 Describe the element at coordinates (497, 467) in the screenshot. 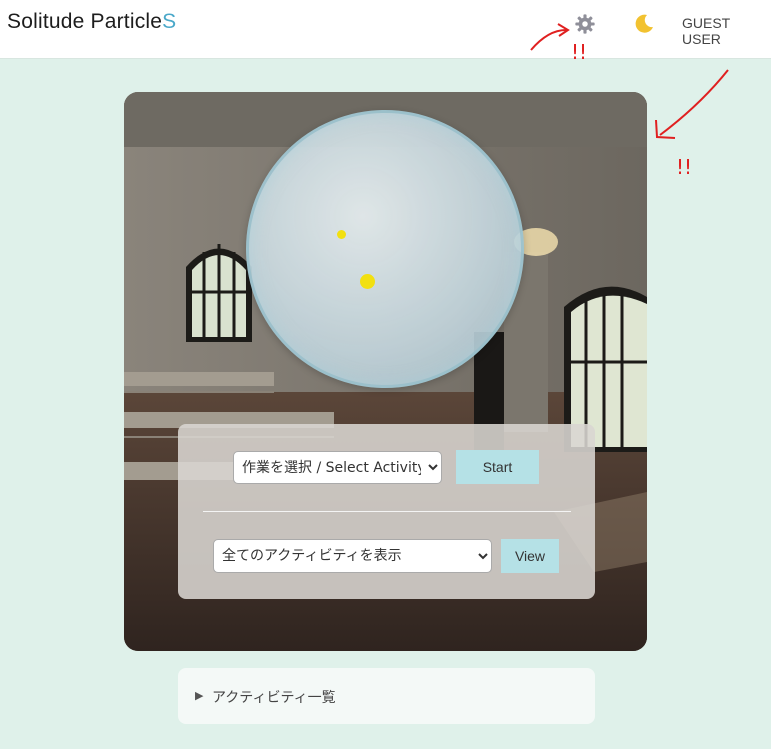

I see `start-button: Start` at that location.